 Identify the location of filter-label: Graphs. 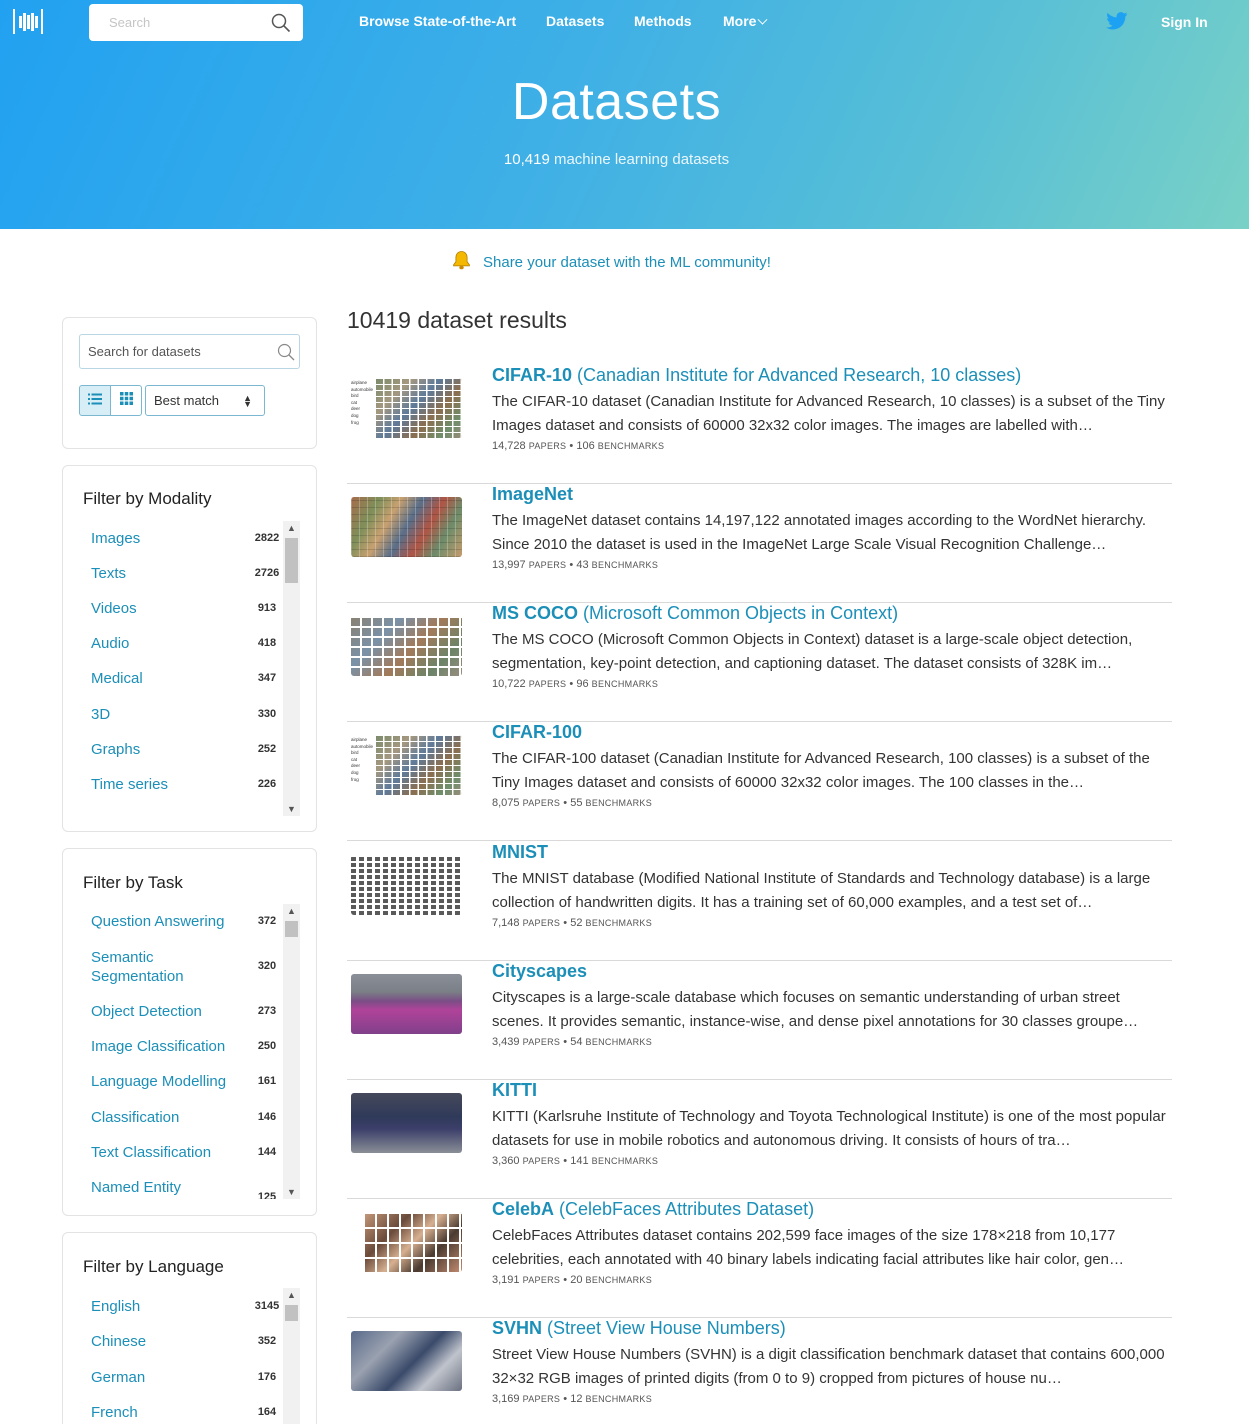
(166, 749).